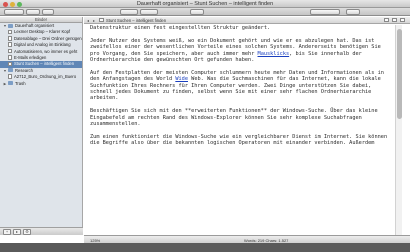  Describe the element at coordinates (136, 20) in the screenshot. I see `editor-document-title: Stunt Suchen – intelligent finden` at that location.